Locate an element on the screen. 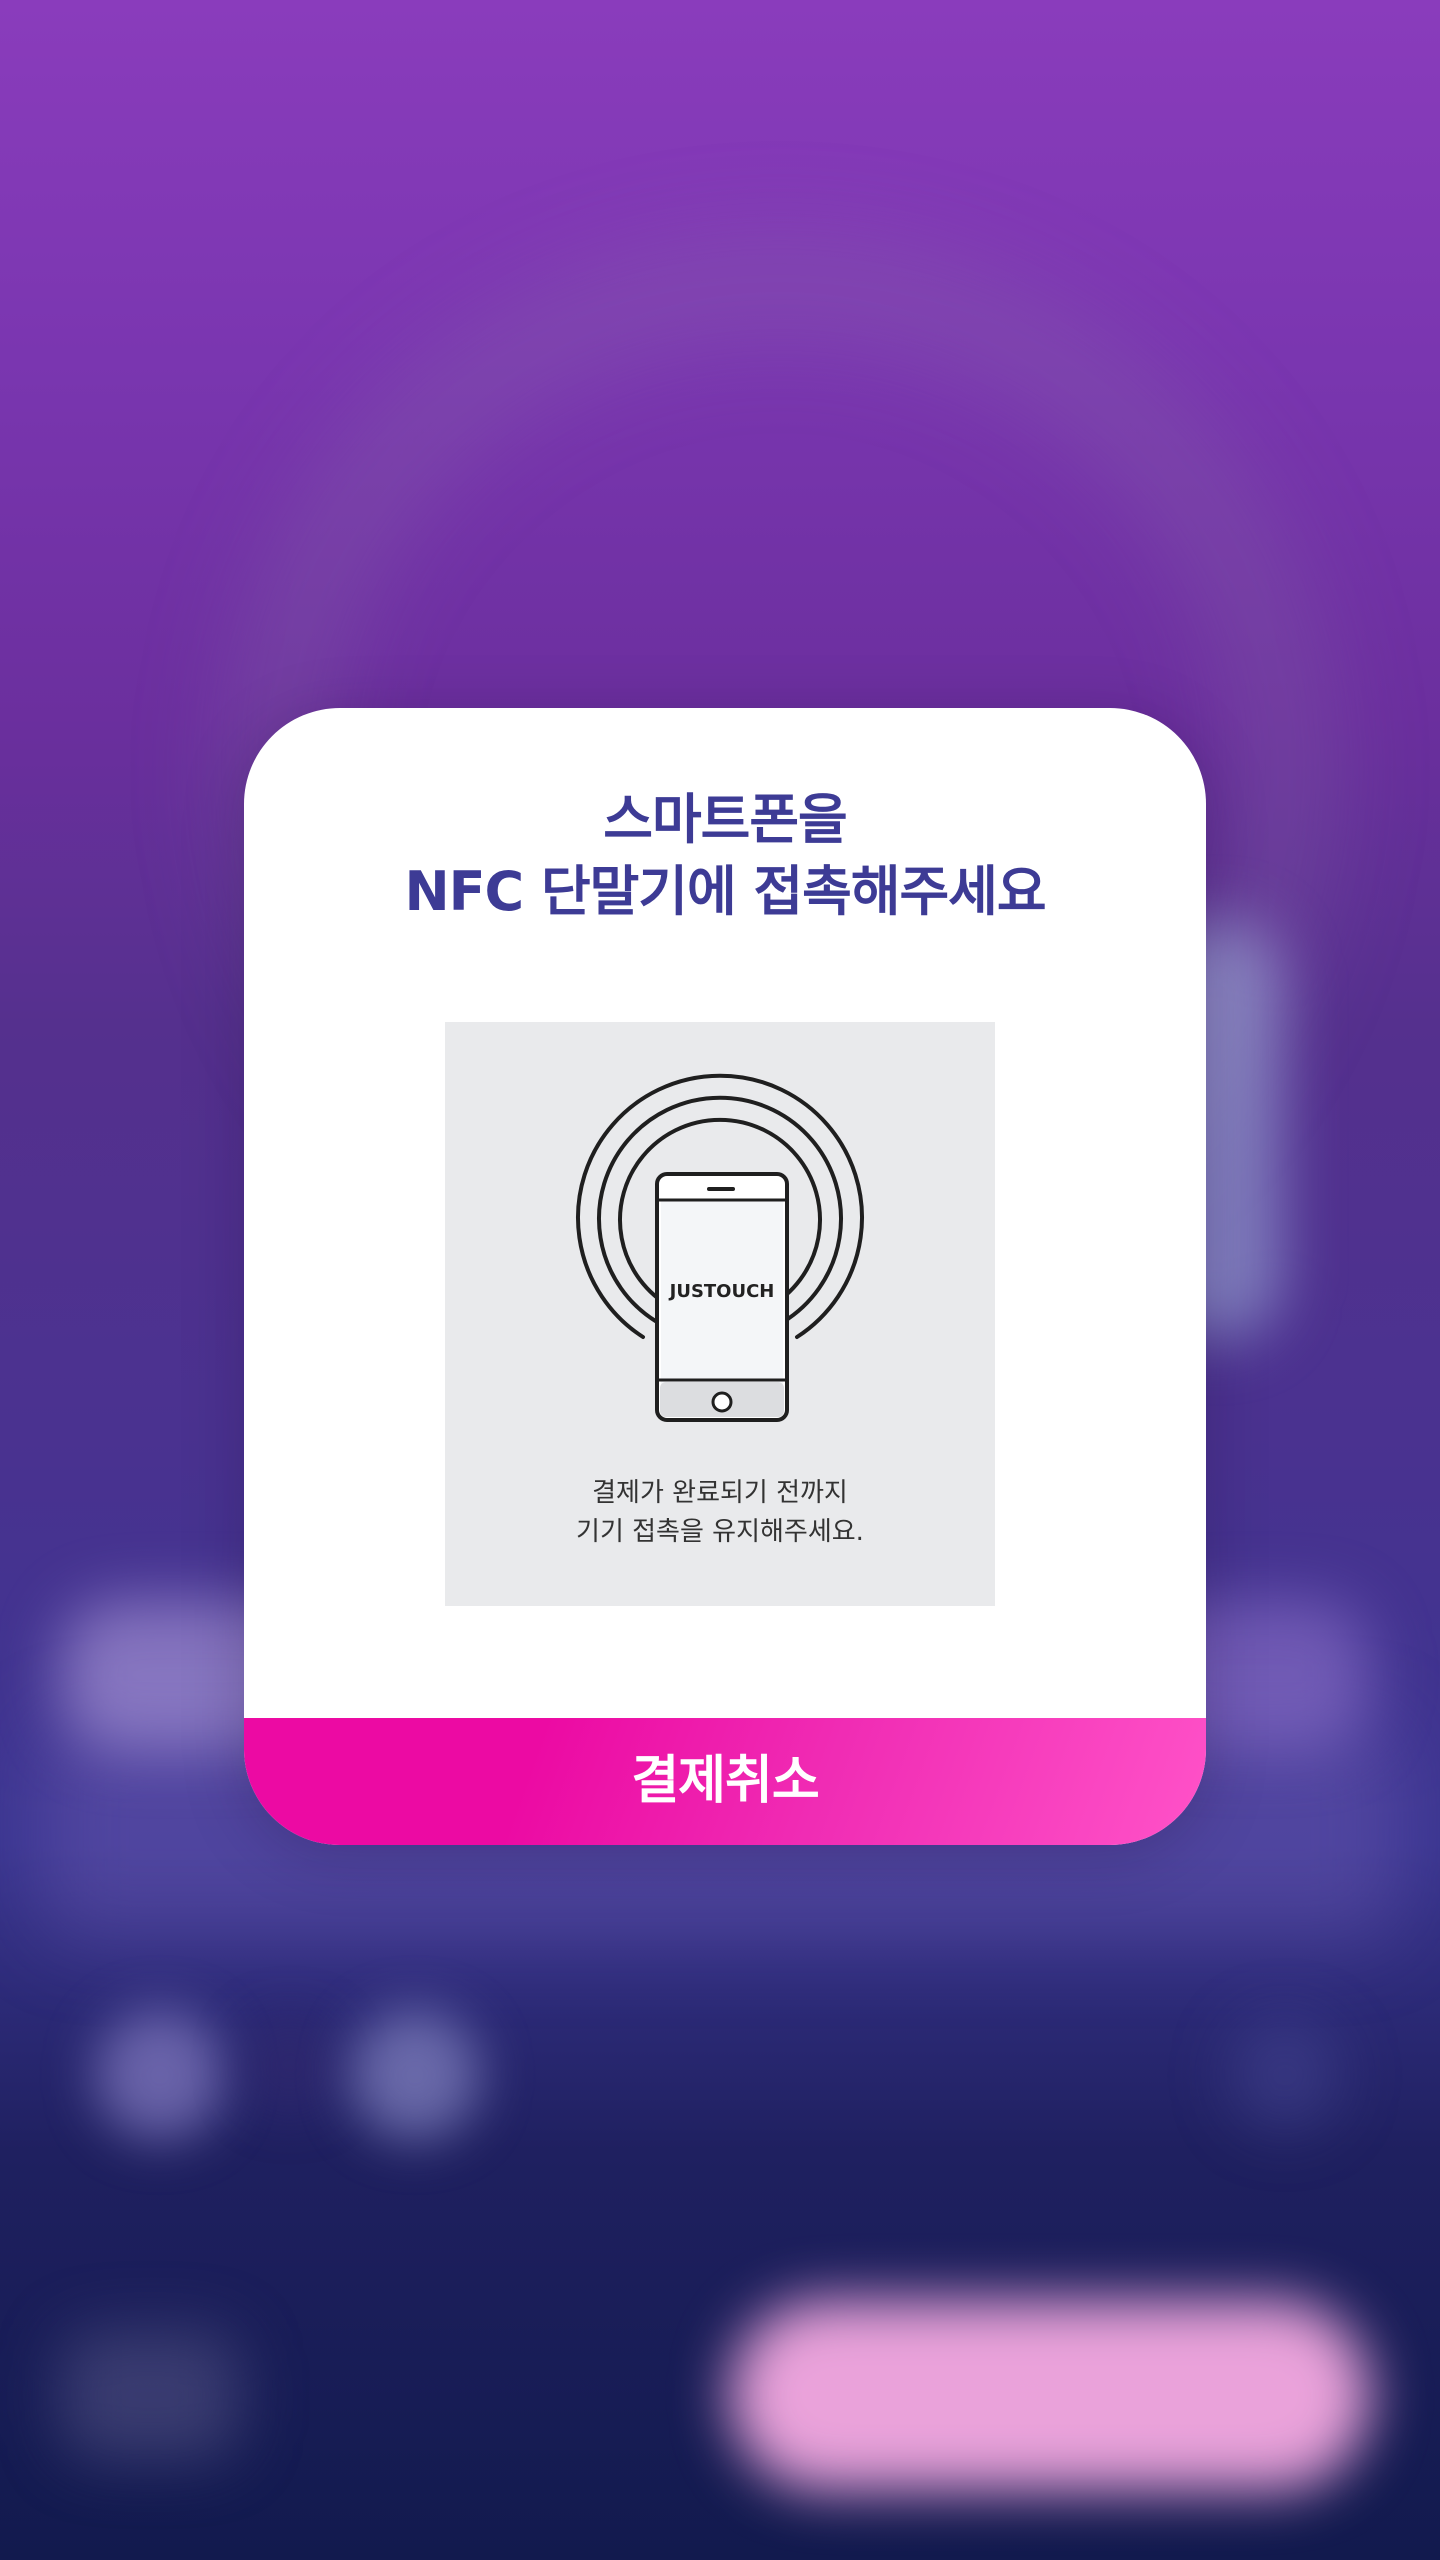  notice-line1: 결제가 완료되기 전까지 is located at coordinates (720, 1493).